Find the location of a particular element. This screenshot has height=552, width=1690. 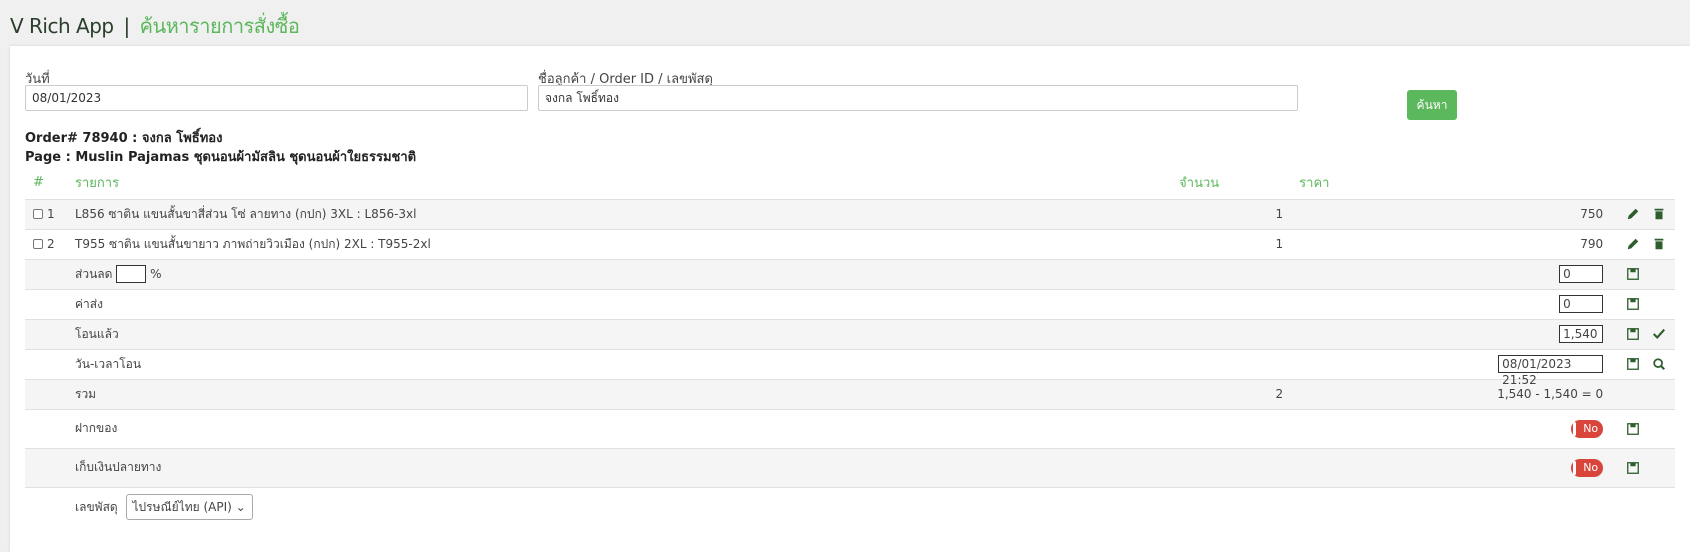

total-row: รวม 2 1,540 - 1,540 = 0 is located at coordinates (850, 393).